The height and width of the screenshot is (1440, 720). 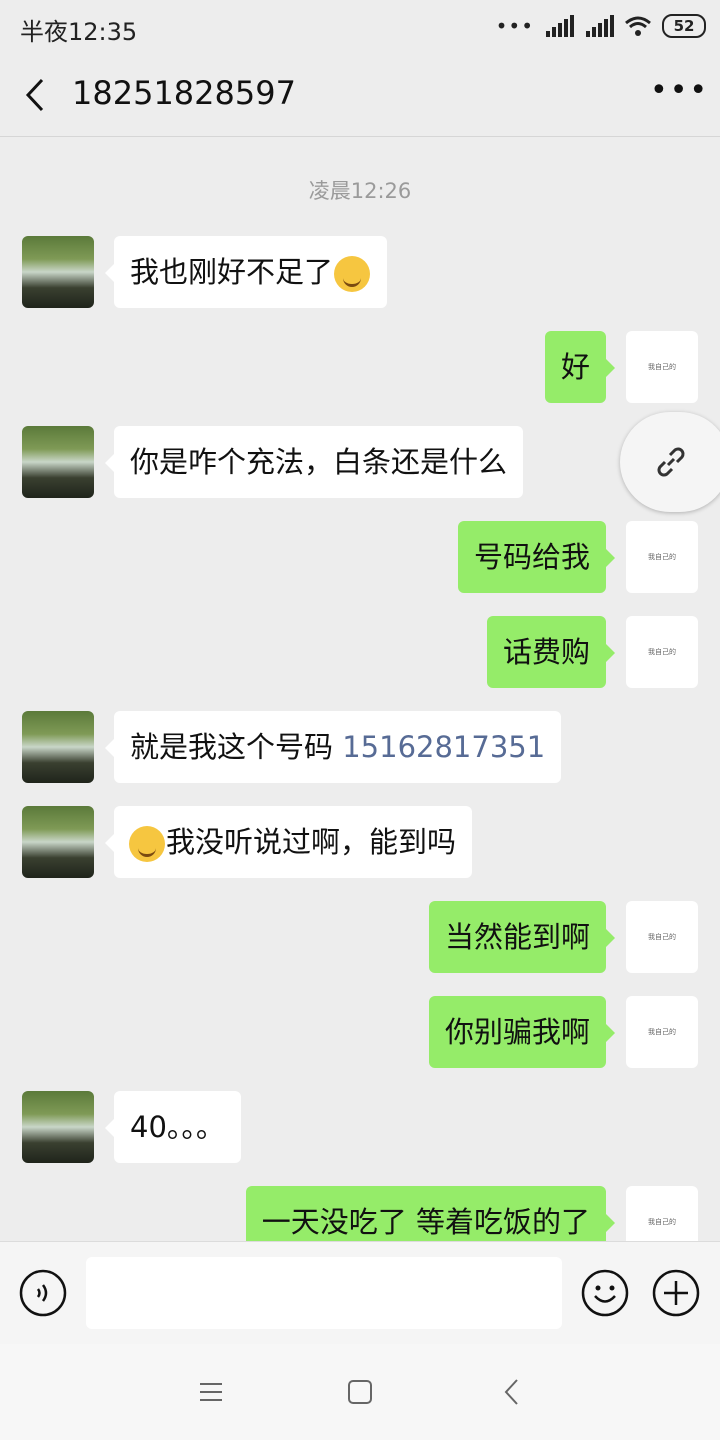 What do you see at coordinates (546, 652) in the screenshot?
I see `message-text: 话费购` at bounding box center [546, 652].